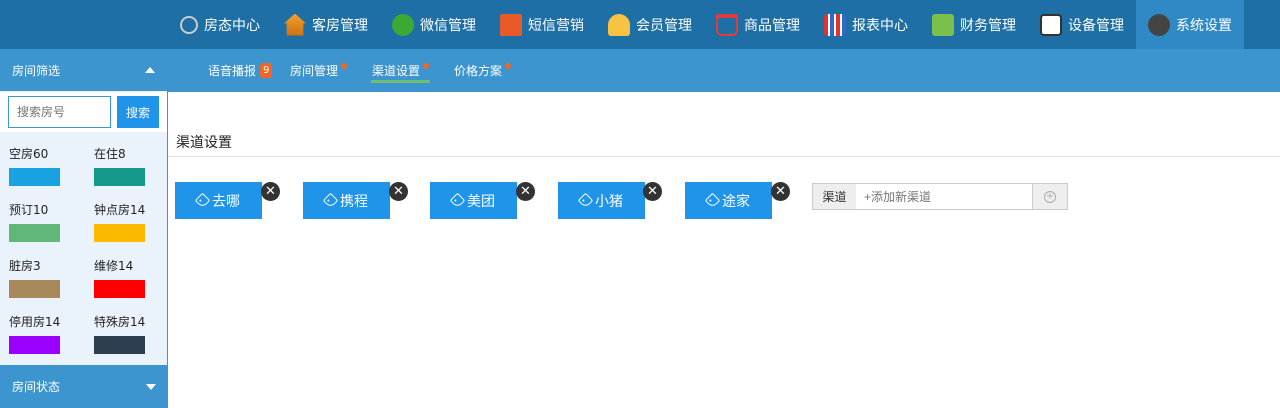 This screenshot has height=408, width=1280. What do you see at coordinates (189, 24) in the screenshot?
I see `bike-icon` at bounding box center [189, 24].